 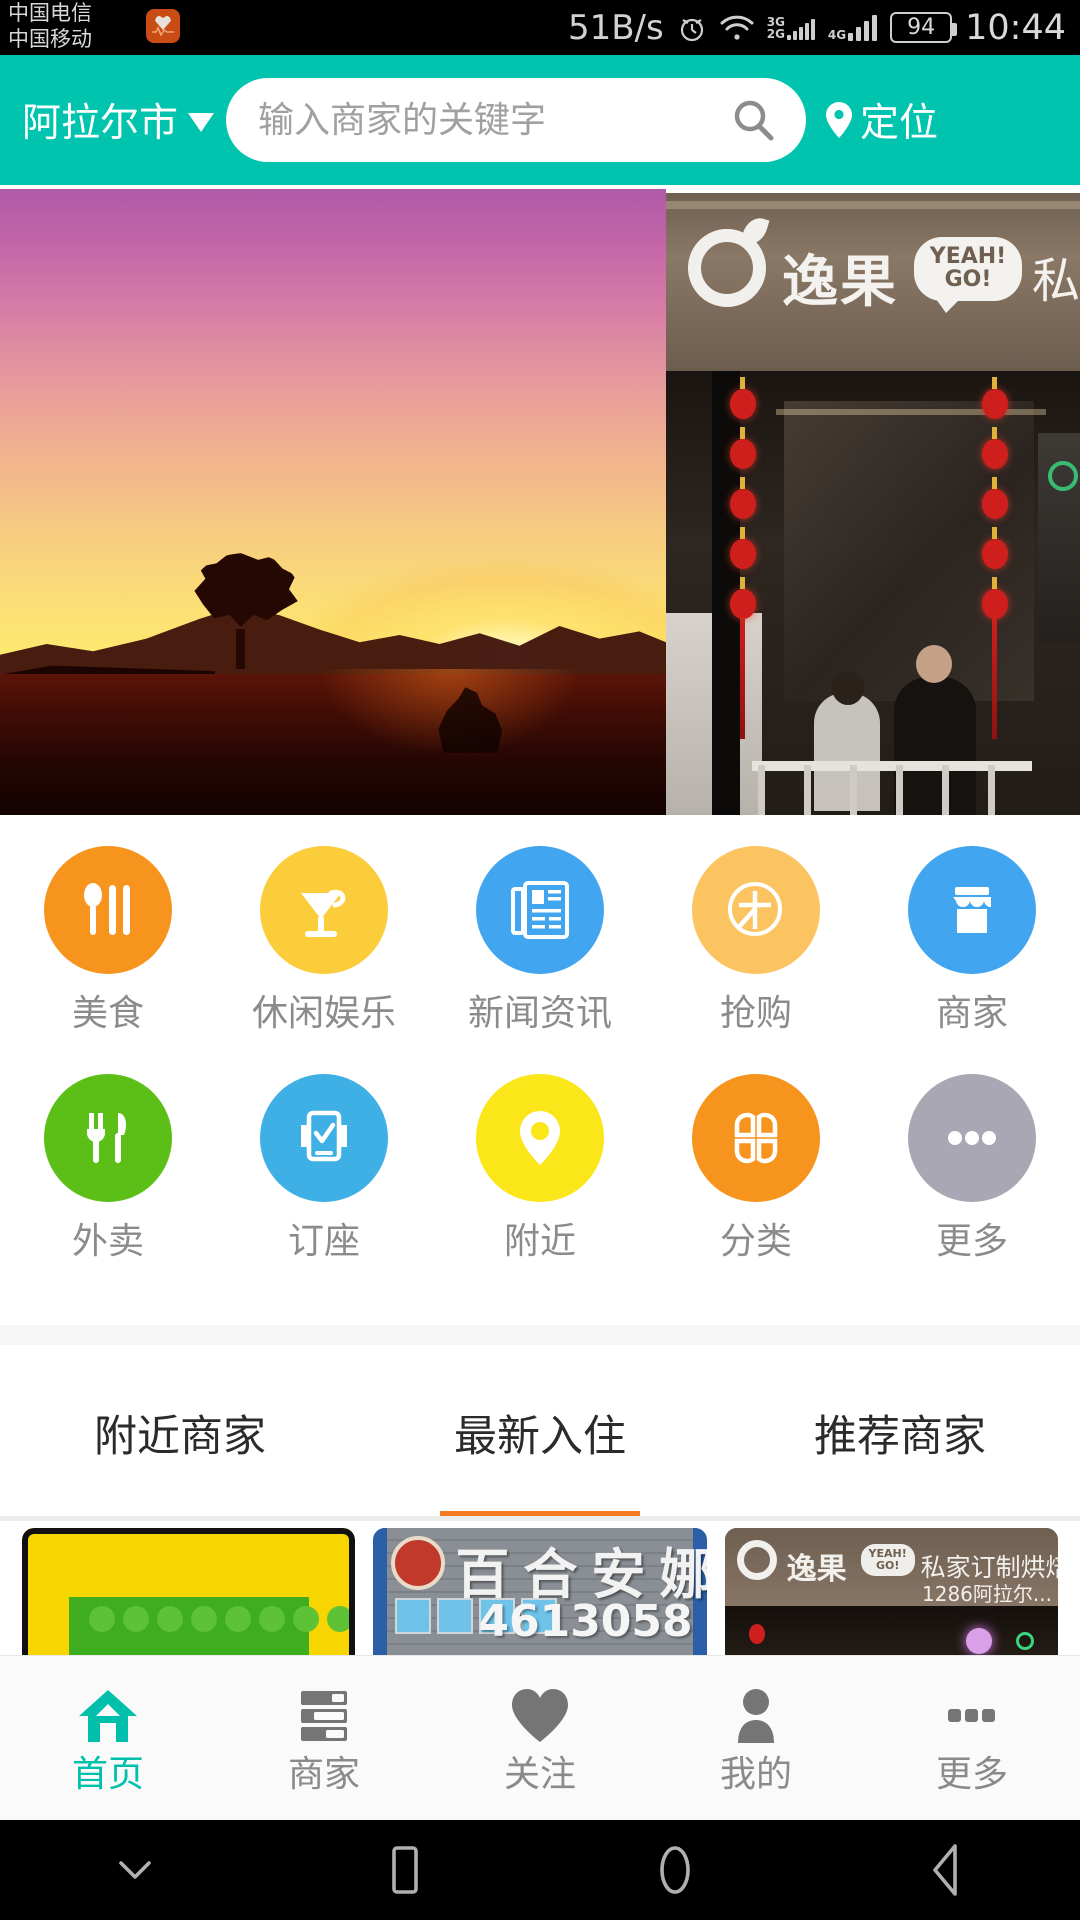 What do you see at coordinates (972, 910) in the screenshot?
I see `storefront-icon` at bounding box center [972, 910].